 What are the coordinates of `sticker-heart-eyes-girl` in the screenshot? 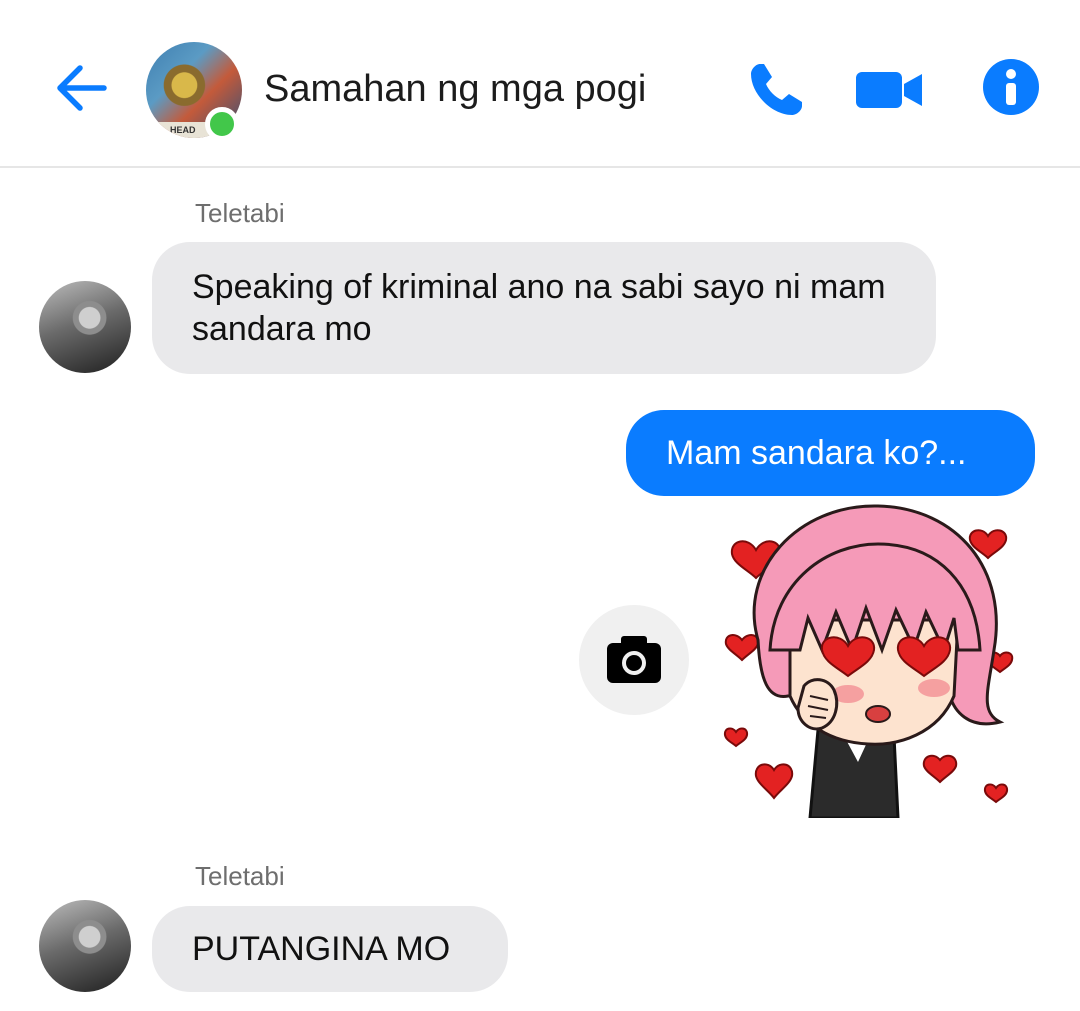 It's located at (868, 660).